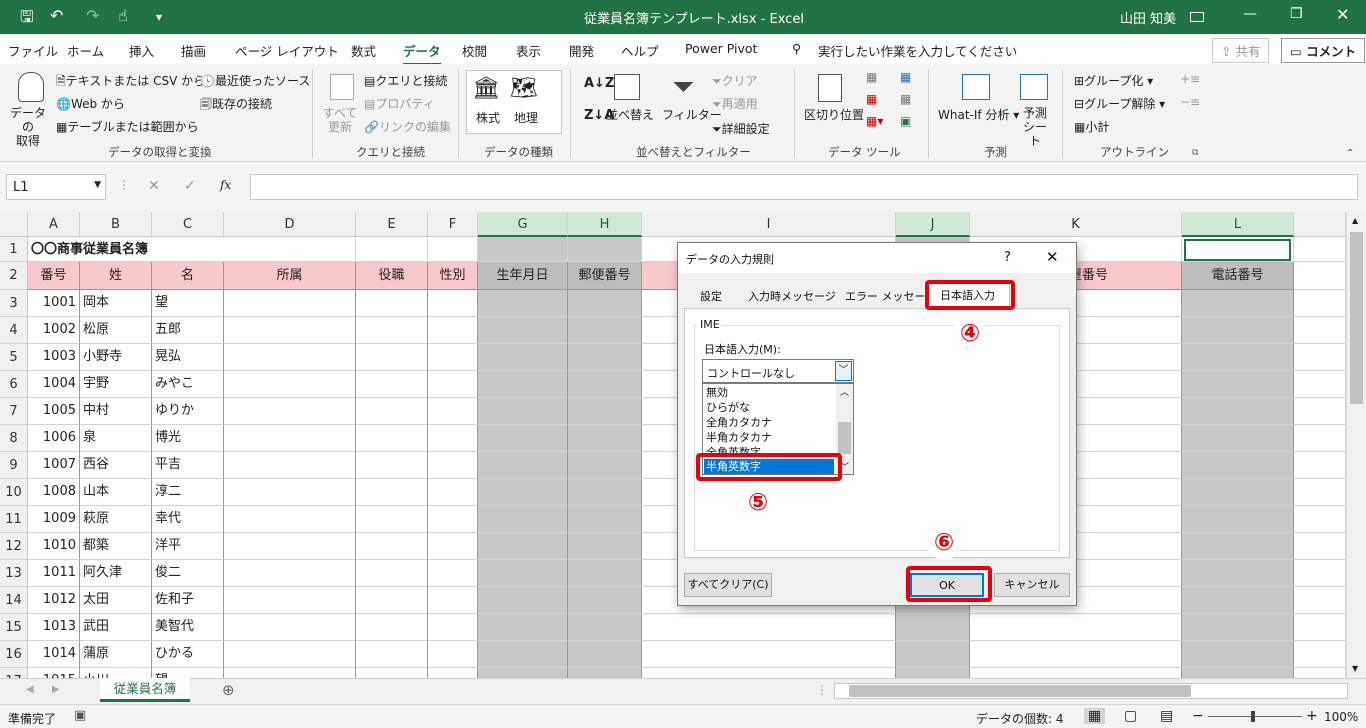  Describe the element at coordinates (422, 53) in the screenshot. I see `tab-data: データ` at that location.